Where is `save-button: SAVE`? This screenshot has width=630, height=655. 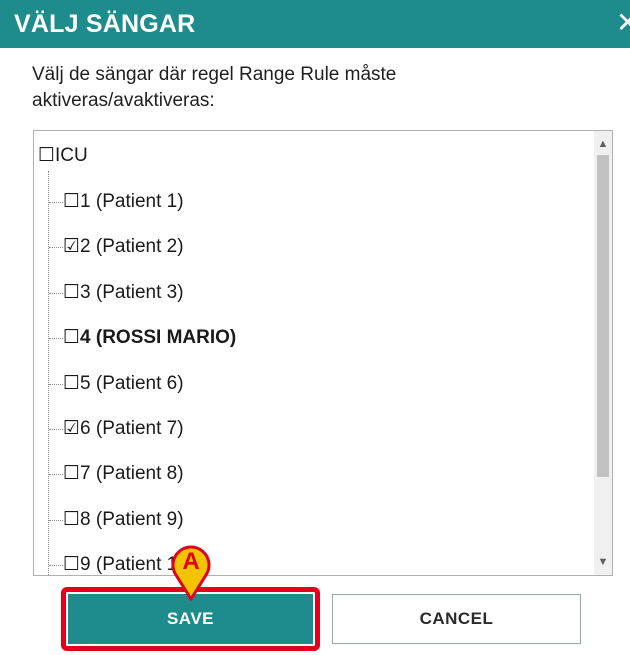 save-button: SAVE is located at coordinates (190, 619).